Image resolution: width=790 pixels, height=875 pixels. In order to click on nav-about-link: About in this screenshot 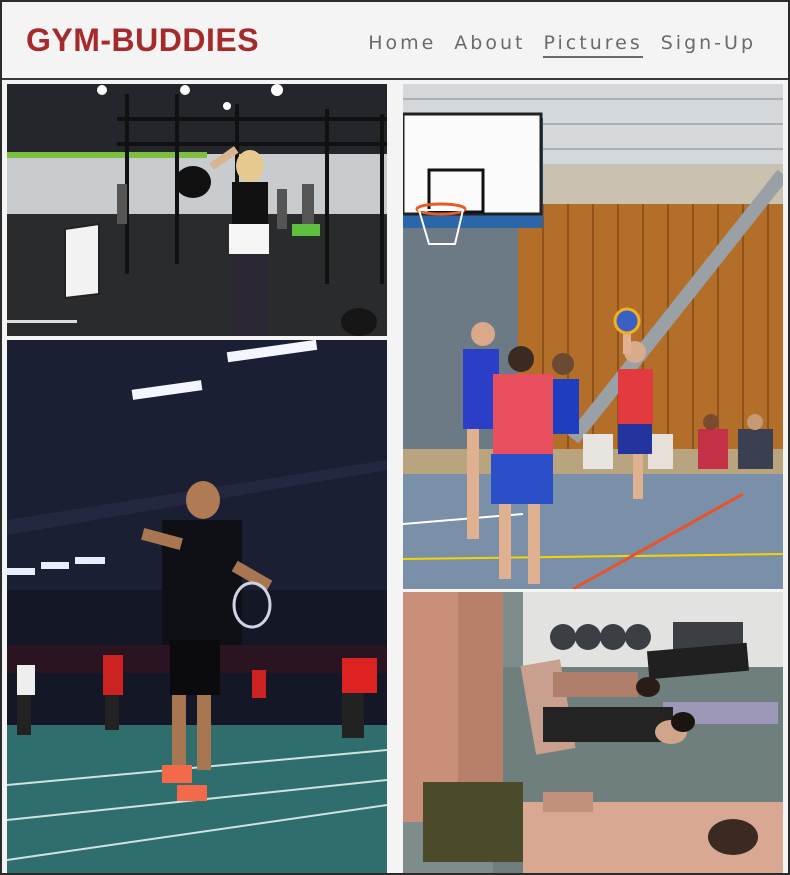, I will do `click(489, 45)`.